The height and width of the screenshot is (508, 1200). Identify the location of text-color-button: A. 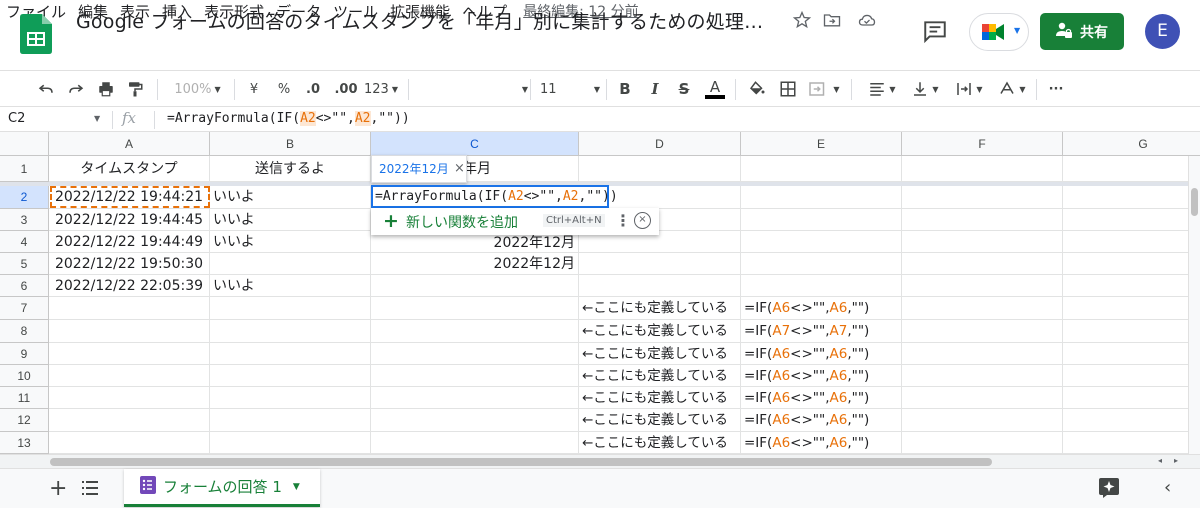
(715, 89).